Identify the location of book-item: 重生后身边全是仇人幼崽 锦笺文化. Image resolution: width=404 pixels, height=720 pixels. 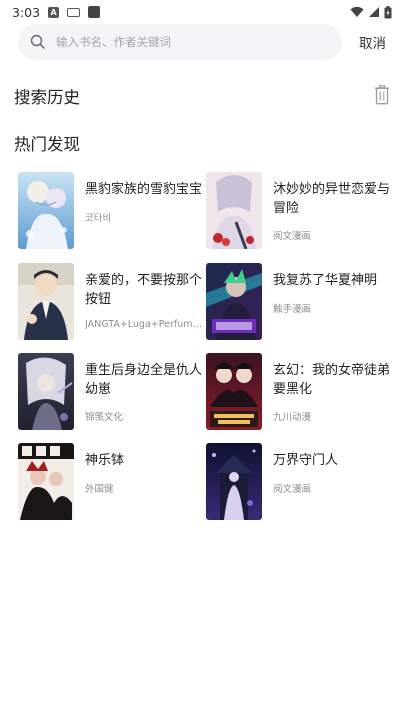
(111, 392).